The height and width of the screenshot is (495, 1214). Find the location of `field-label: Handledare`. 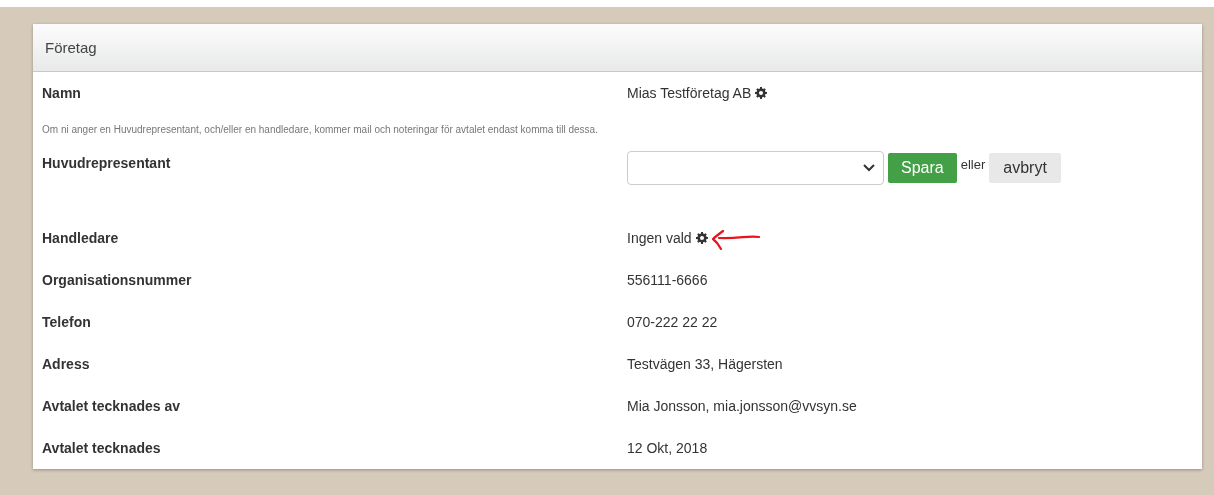

field-label: Handledare is located at coordinates (81, 238).